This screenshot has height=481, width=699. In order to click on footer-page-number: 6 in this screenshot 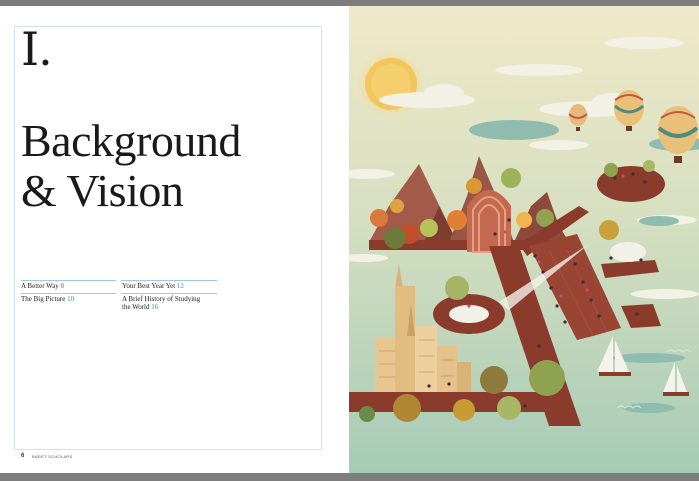, I will do `click(23, 456)`.